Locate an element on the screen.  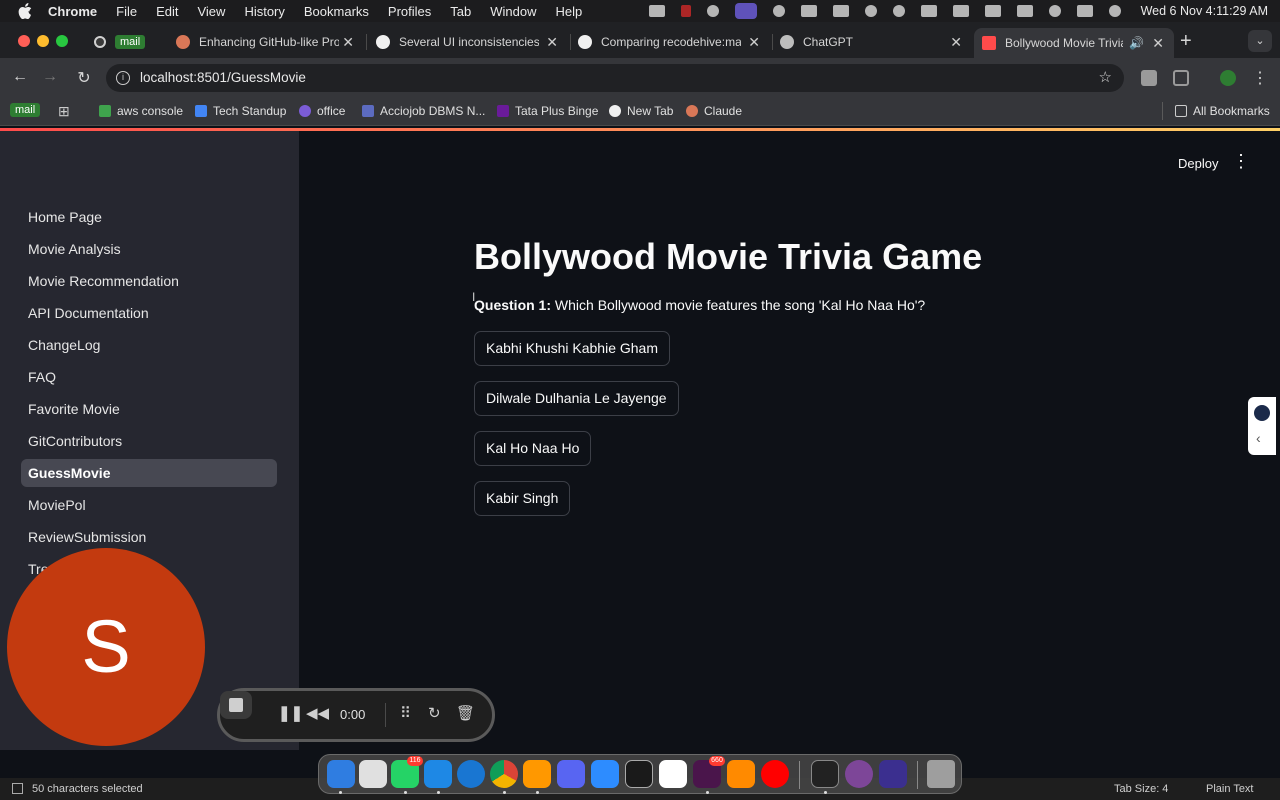
trash-icon is located at coordinates (941, 774).